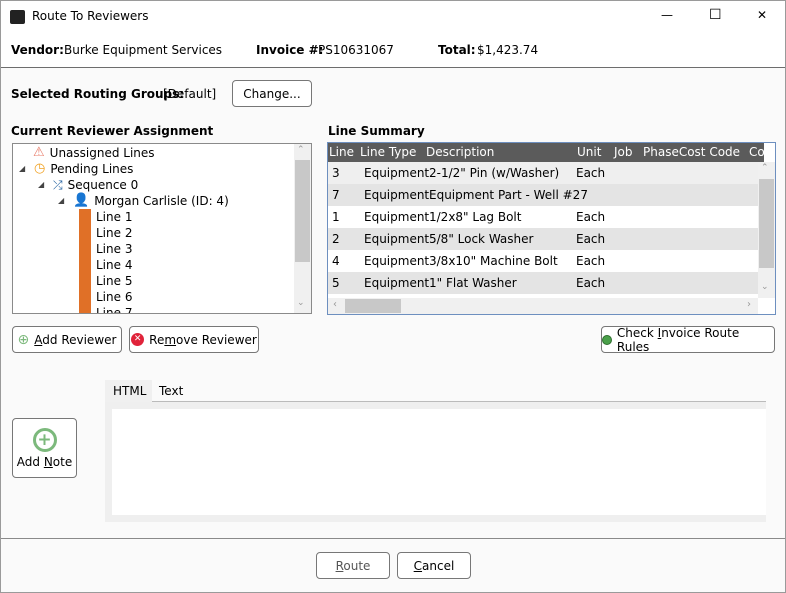 The width and height of the screenshot is (786, 593). What do you see at coordinates (356, 50) in the screenshot?
I see `invoice-value: PS10631067` at bounding box center [356, 50].